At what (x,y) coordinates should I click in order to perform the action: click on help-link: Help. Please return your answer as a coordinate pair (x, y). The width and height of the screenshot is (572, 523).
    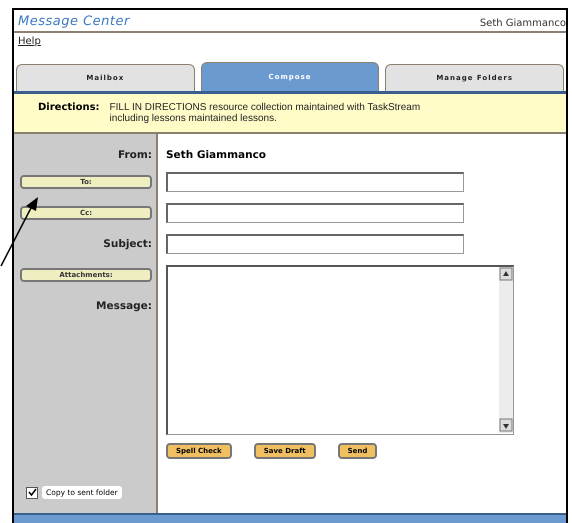
    Looking at the image, I should click on (29, 41).